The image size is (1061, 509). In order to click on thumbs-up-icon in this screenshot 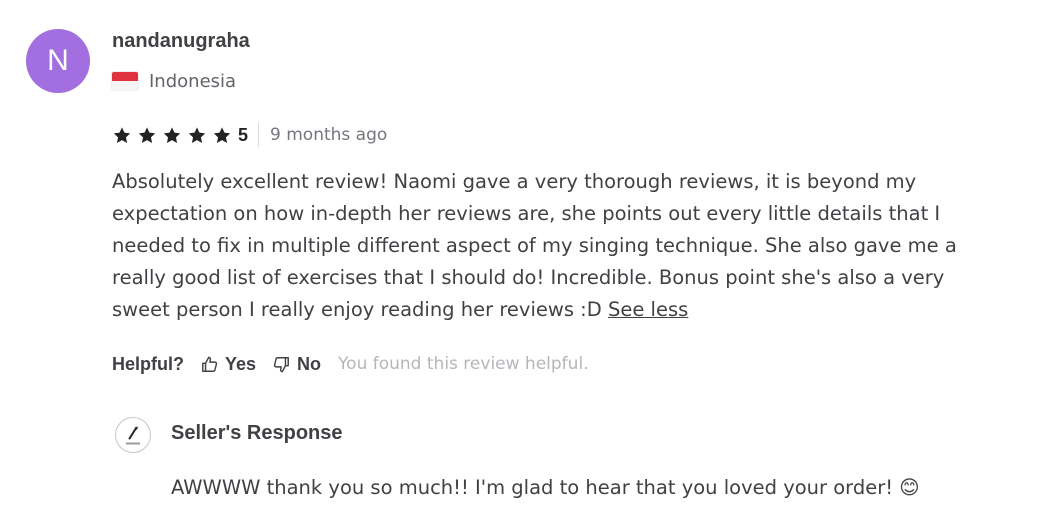, I will do `click(210, 364)`.